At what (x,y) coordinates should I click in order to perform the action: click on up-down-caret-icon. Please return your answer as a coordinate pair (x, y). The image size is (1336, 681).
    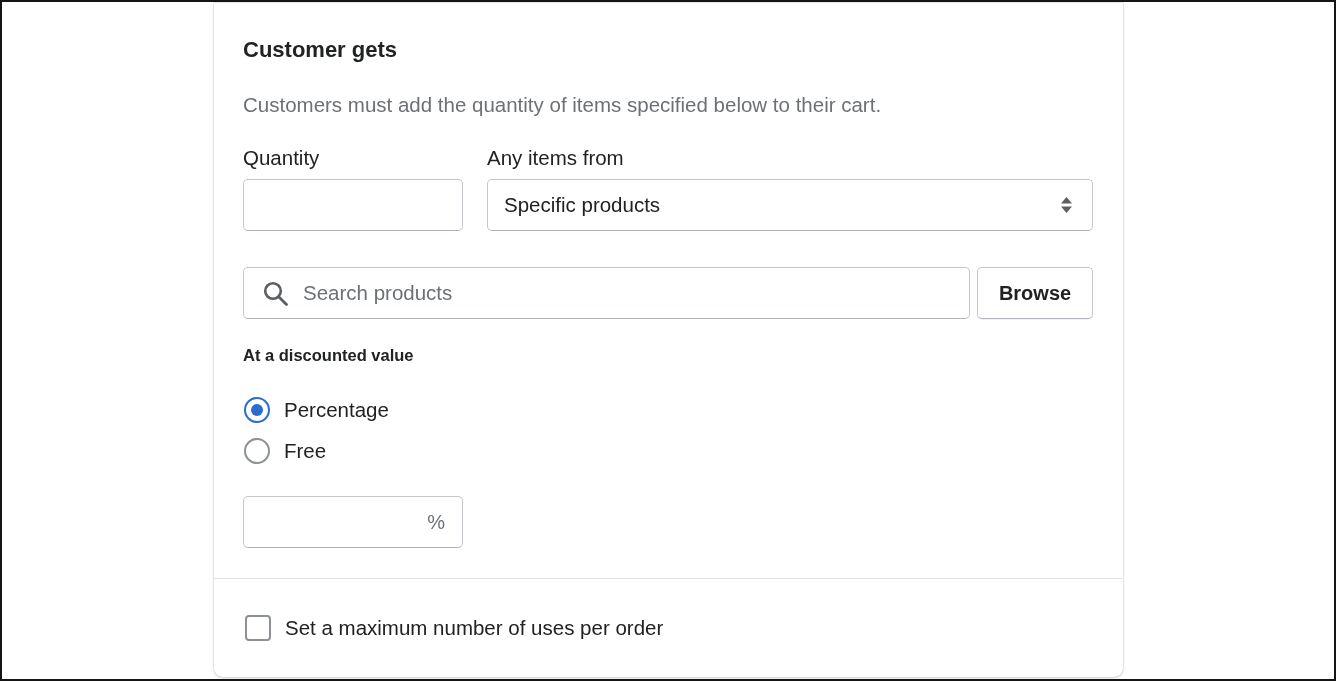
    Looking at the image, I should click on (1066, 205).